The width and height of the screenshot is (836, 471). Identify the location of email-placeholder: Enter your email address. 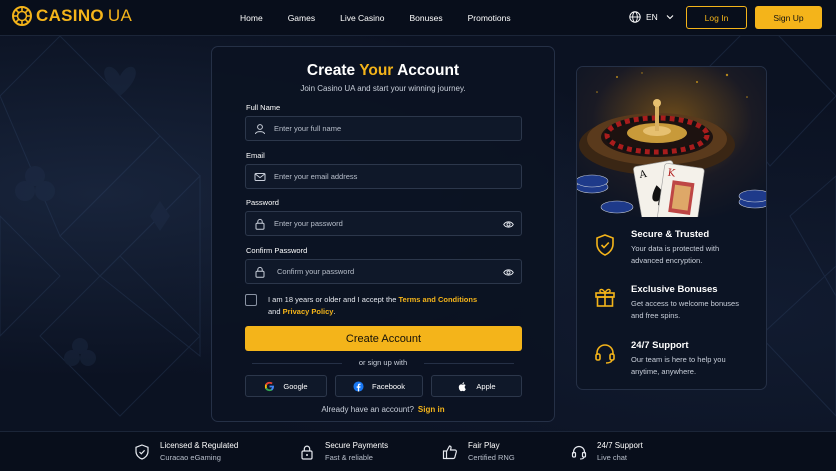
(316, 176).